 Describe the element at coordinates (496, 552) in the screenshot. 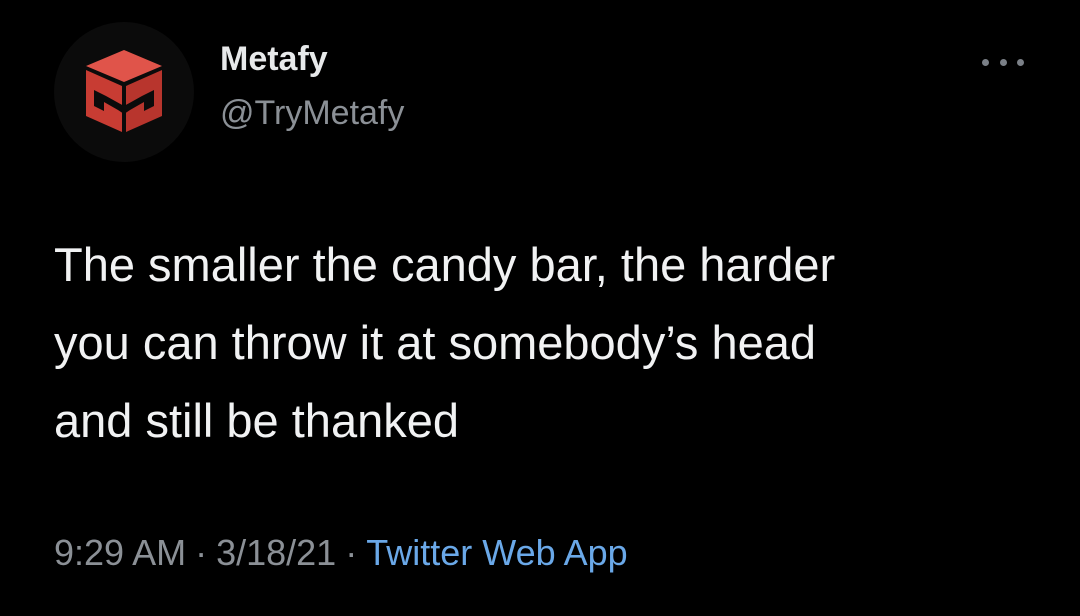

I see `tweet-source-link: Twitter Web App` at that location.